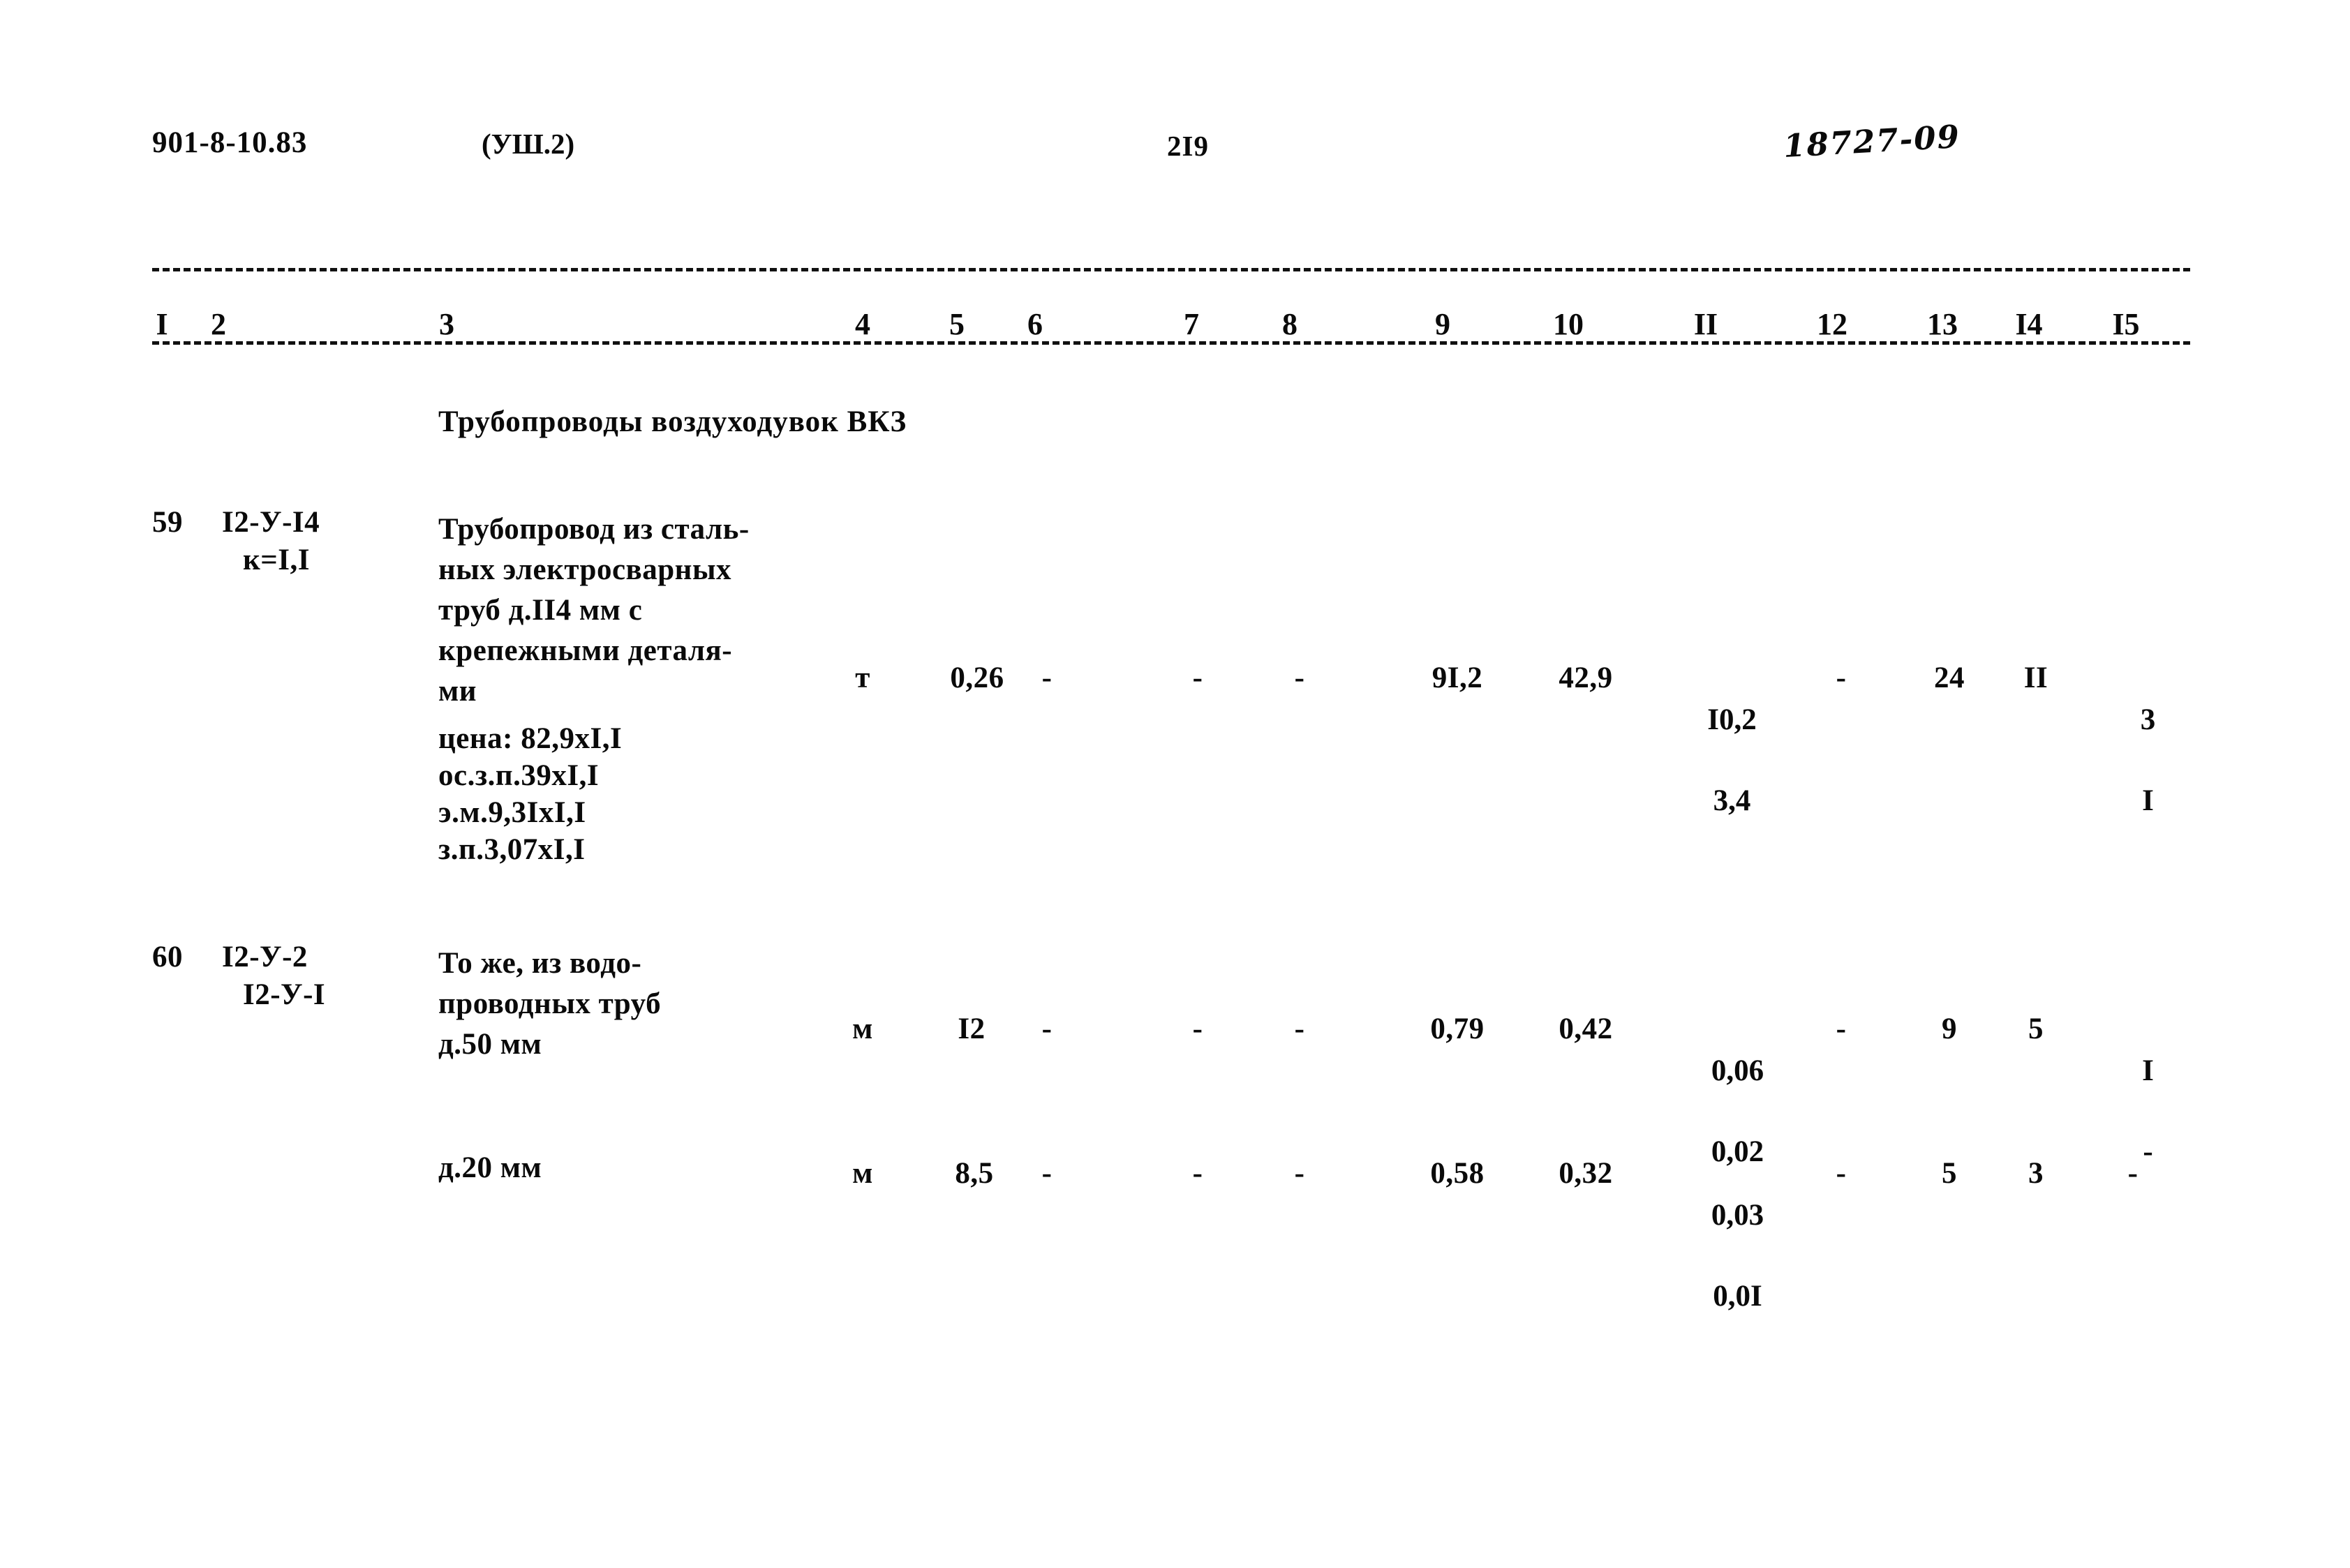 Image resolution: width=2350 pixels, height=1568 pixels. What do you see at coordinates (1737, 1070) in the screenshot?
I see `row-col11-top: 0,06` at bounding box center [1737, 1070].